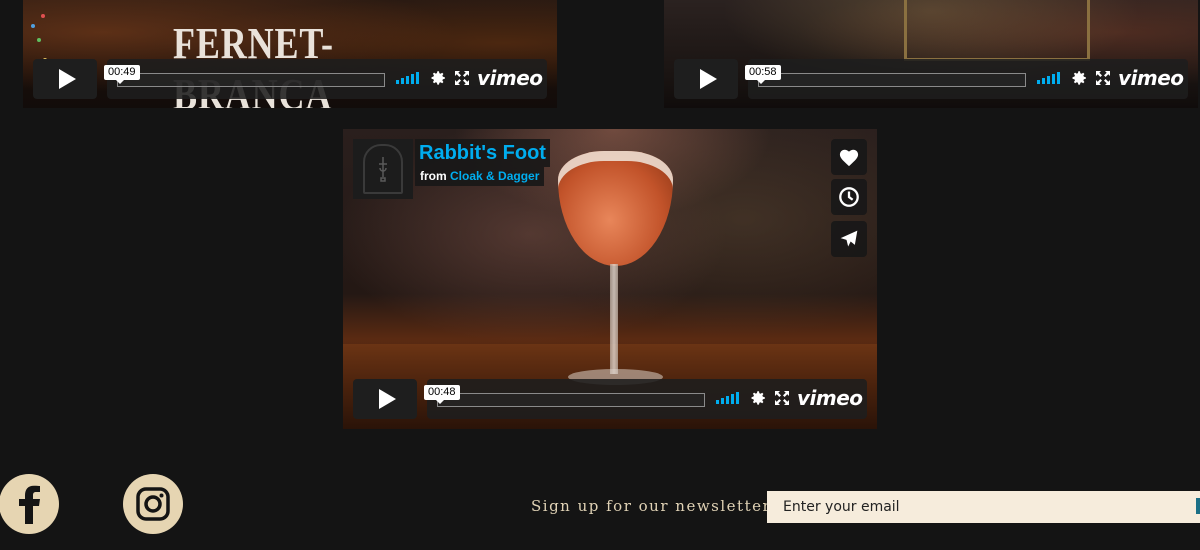 This screenshot has height=550, width=1200. I want to click on video-byline: from Cloak & Dagger, so click(480, 176).